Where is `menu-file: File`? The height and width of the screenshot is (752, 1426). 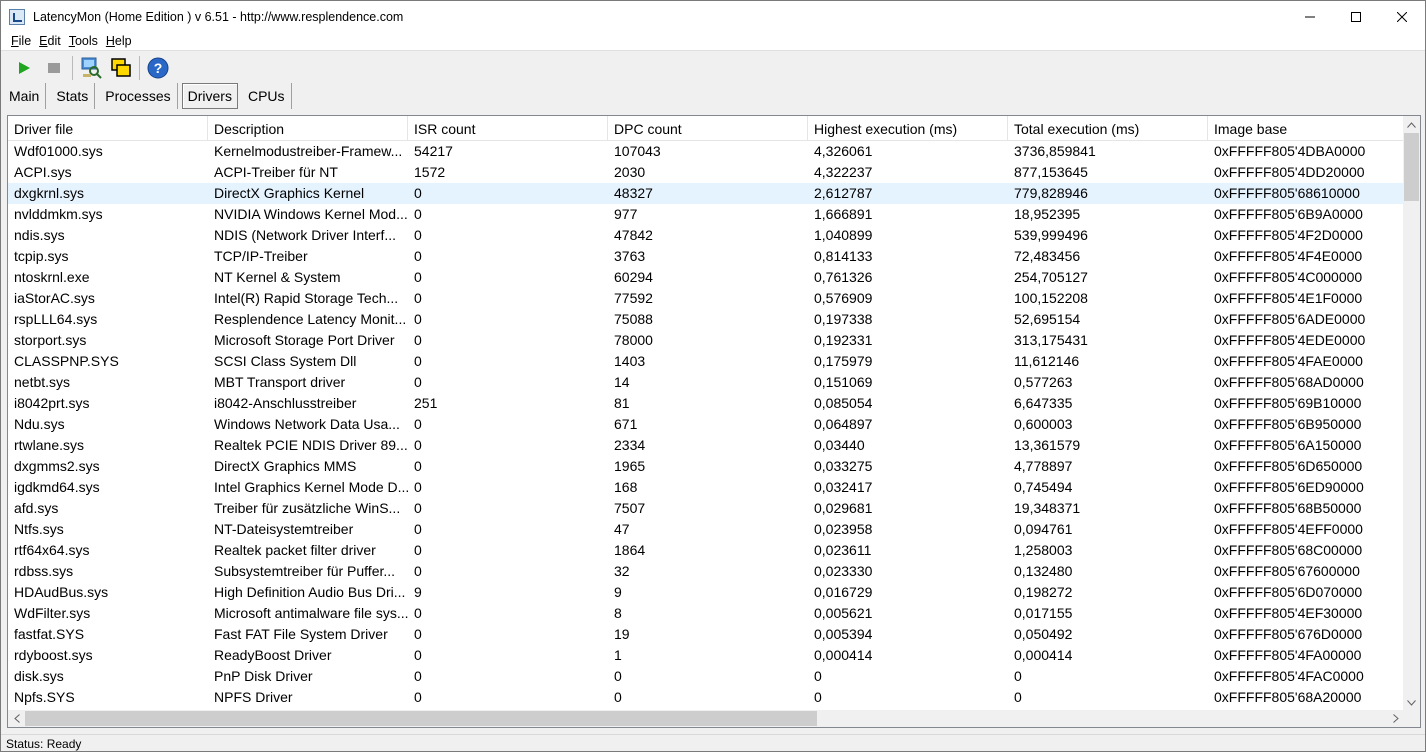 menu-file: File is located at coordinates (21, 41).